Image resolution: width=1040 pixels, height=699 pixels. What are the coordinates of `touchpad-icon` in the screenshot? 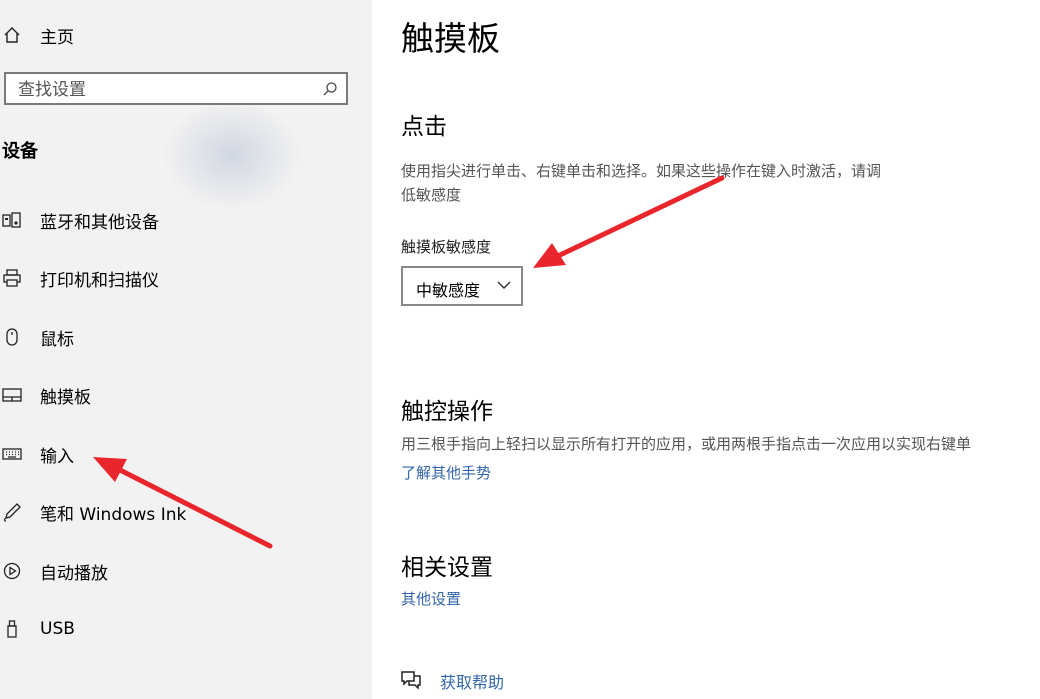 It's located at (12, 395).